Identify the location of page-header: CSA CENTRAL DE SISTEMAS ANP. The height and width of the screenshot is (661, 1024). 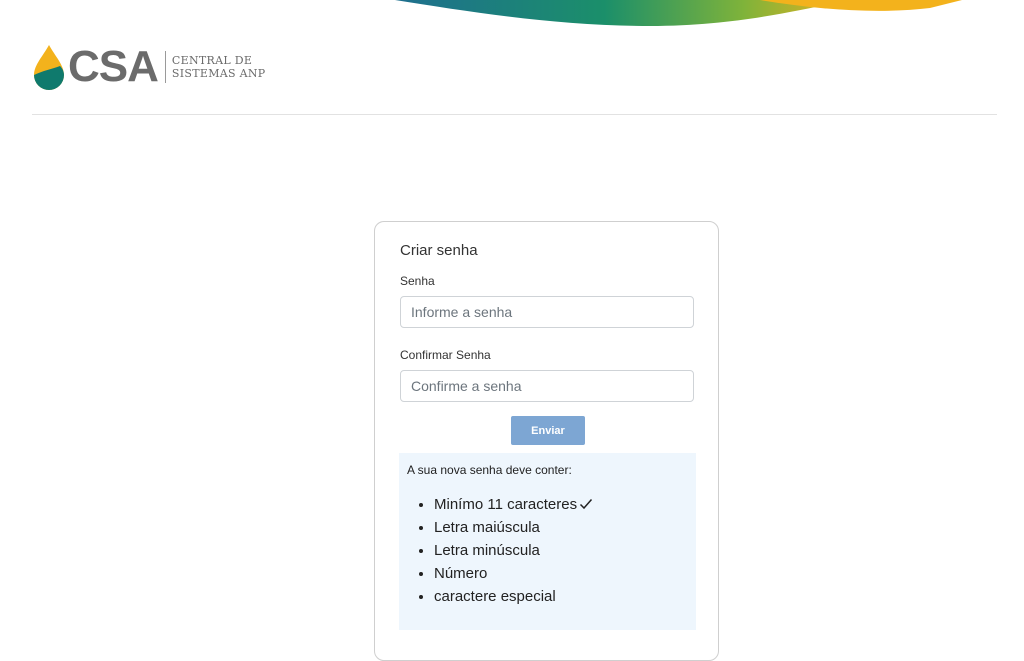
(514, 78).